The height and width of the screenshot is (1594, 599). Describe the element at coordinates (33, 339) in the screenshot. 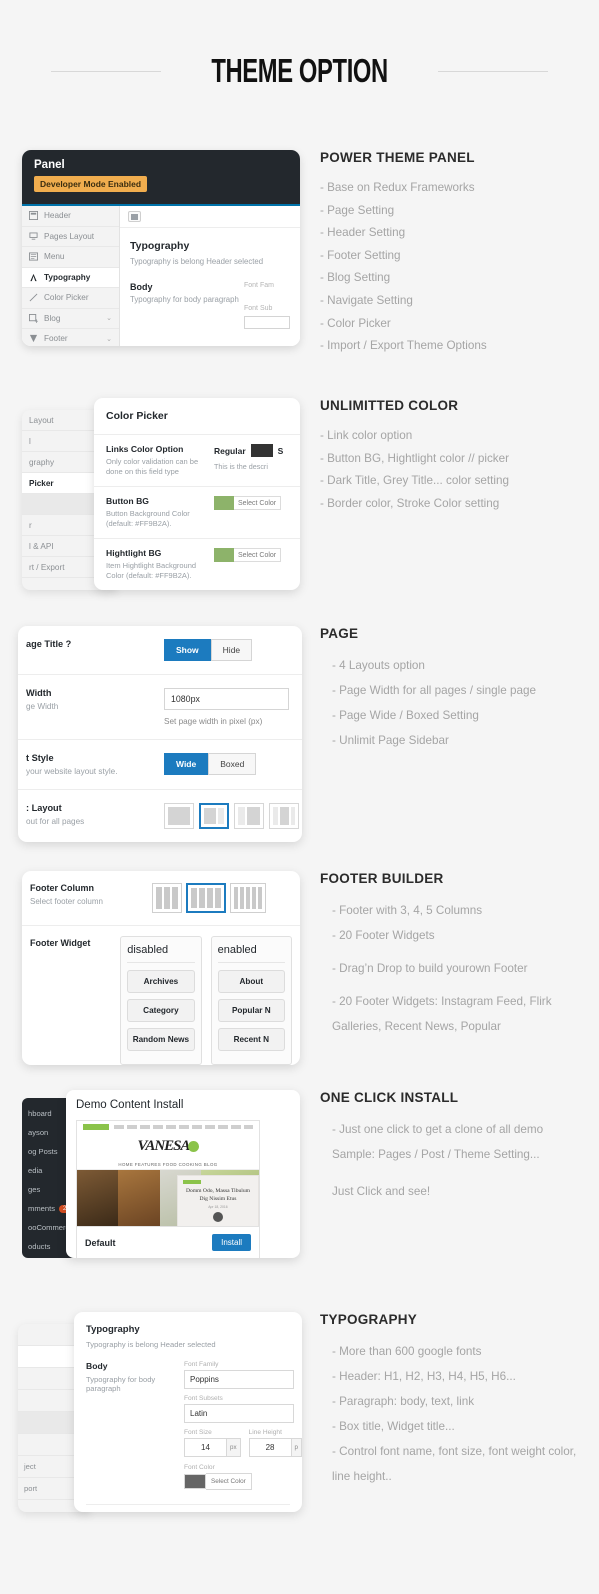

I see `footer-icon` at that location.